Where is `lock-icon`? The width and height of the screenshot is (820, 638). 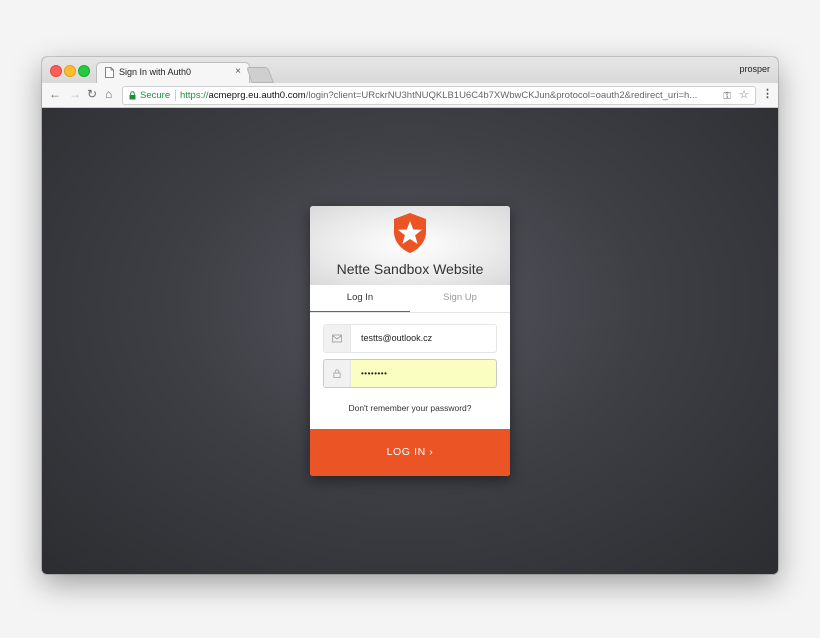 lock-icon is located at coordinates (132, 95).